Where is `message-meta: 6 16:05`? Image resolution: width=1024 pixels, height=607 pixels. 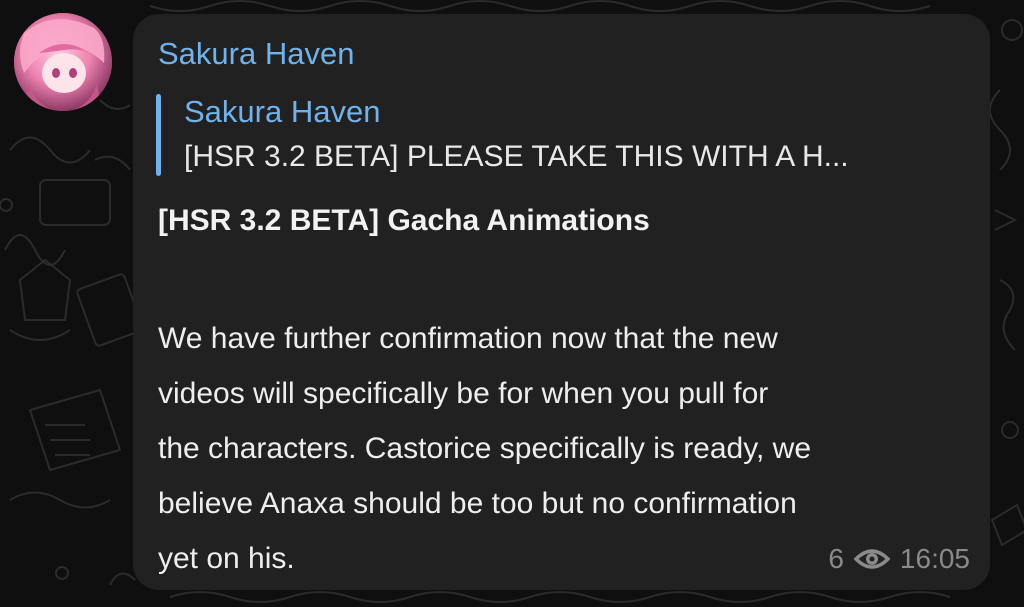
message-meta: 6 16:05 is located at coordinates (899, 559).